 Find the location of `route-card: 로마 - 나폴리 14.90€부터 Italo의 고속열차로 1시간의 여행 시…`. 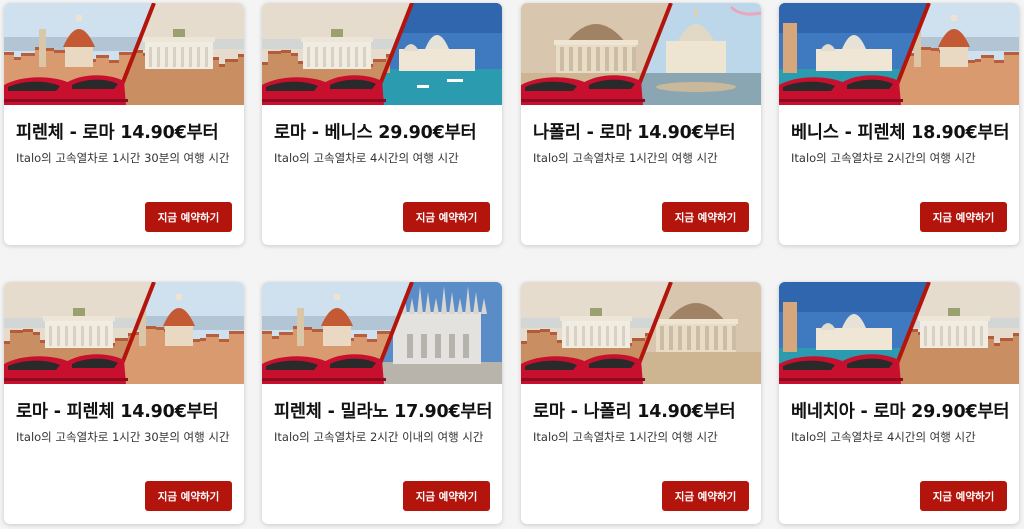

route-card: 로마 - 나폴리 14.90€부터 Italo의 고속열차로 1시간의 여행 시… is located at coordinates (641, 403).